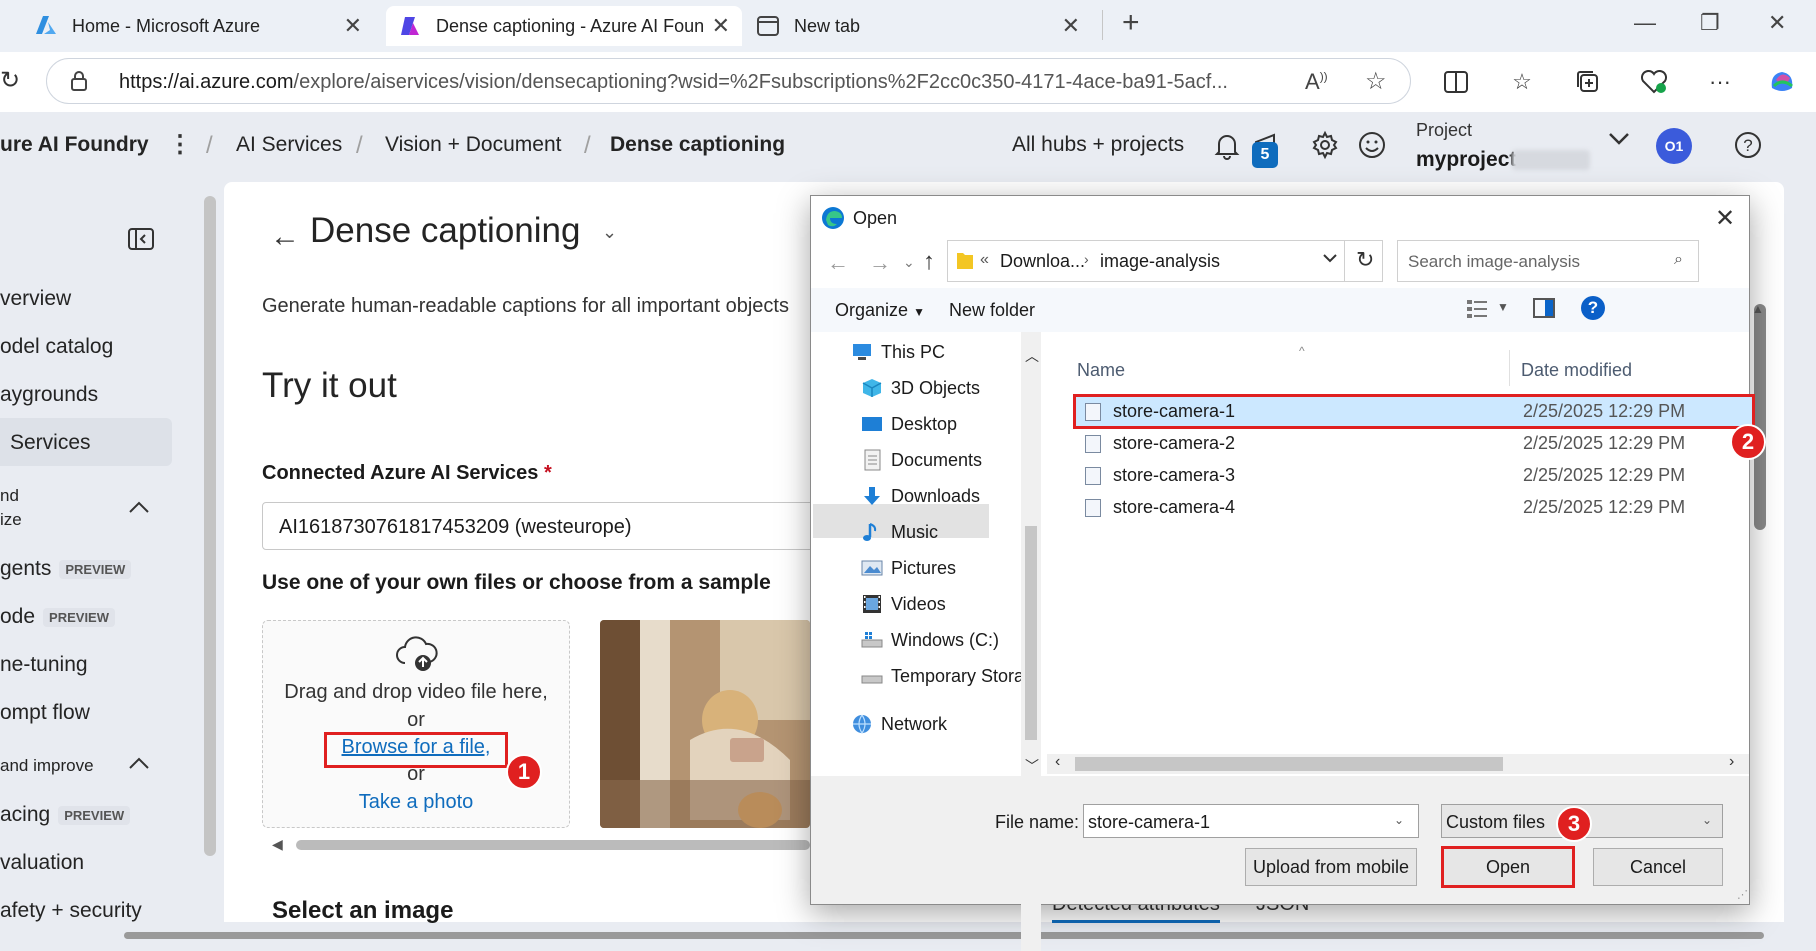 This screenshot has height=951, width=1816. I want to click on tree-scroll-down-icon: ﹀, so click(1032, 766).